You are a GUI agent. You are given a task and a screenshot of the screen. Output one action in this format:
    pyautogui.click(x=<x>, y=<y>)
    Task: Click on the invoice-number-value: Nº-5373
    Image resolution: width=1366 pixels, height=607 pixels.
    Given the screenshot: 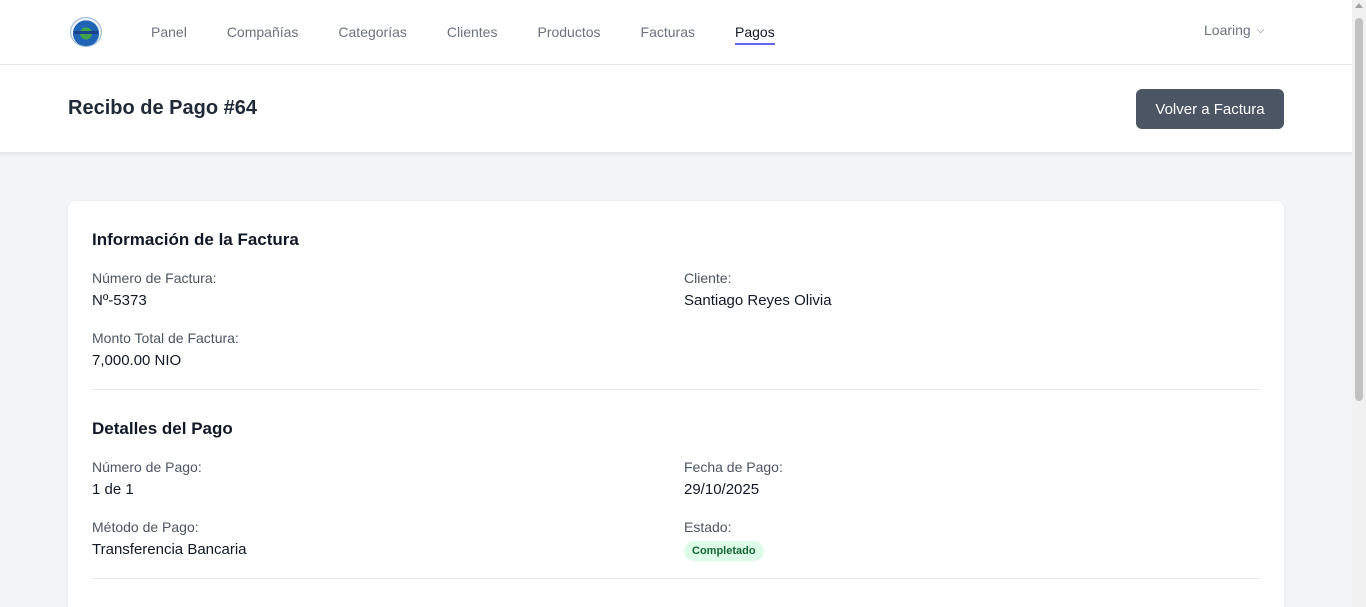 What is the action you would take?
    pyautogui.click(x=119, y=300)
    